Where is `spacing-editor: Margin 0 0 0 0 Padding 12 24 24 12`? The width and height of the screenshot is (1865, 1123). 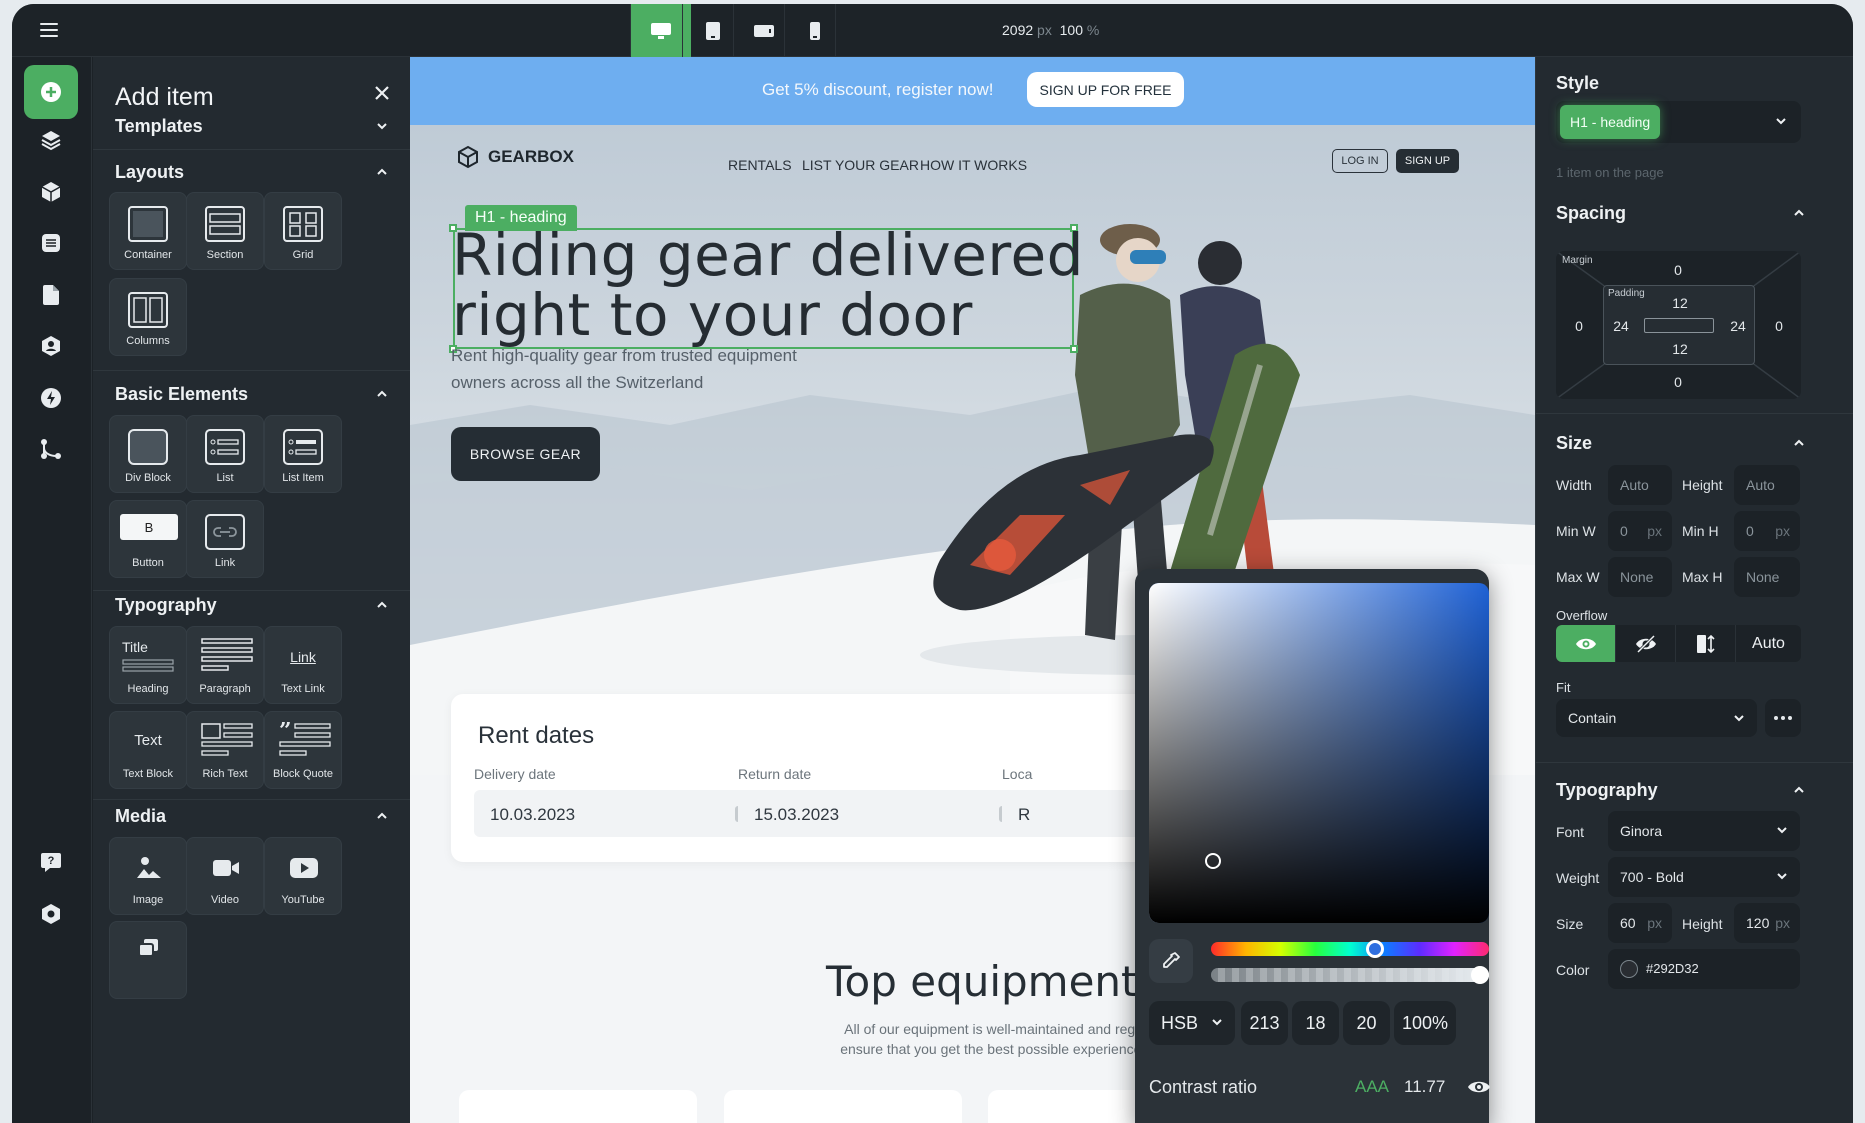 spacing-editor: Margin 0 0 0 0 Padding 12 24 24 12 is located at coordinates (1678, 325).